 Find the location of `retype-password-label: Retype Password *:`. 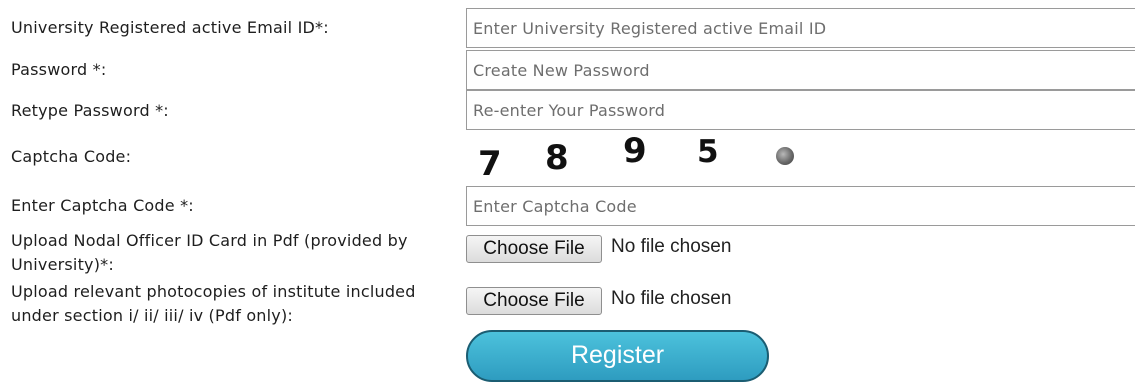

retype-password-label: Retype Password *: is located at coordinates (90, 110).